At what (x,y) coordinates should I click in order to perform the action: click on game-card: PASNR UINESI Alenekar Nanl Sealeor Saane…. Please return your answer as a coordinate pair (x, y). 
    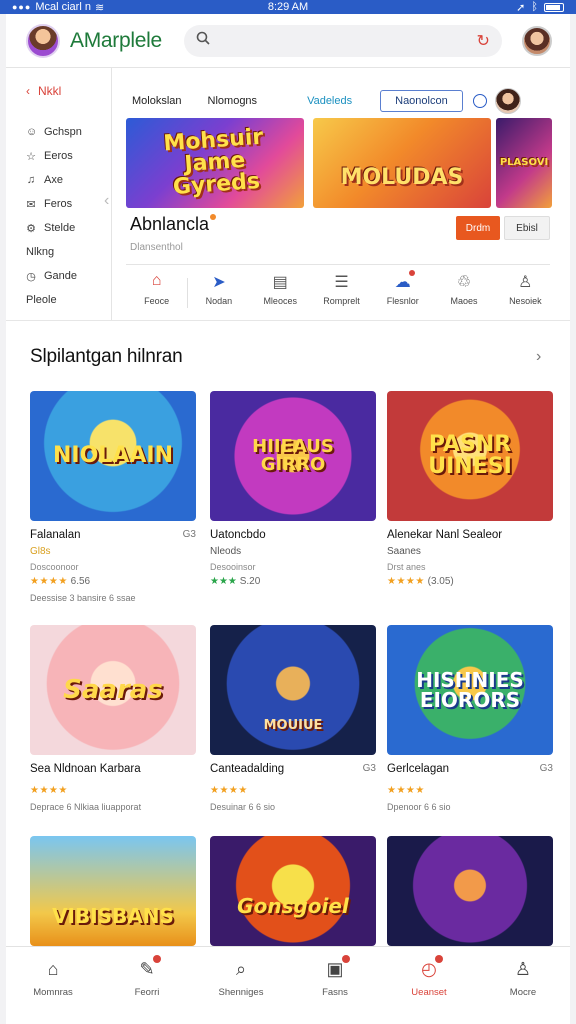
    Looking at the image, I should click on (470, 489).